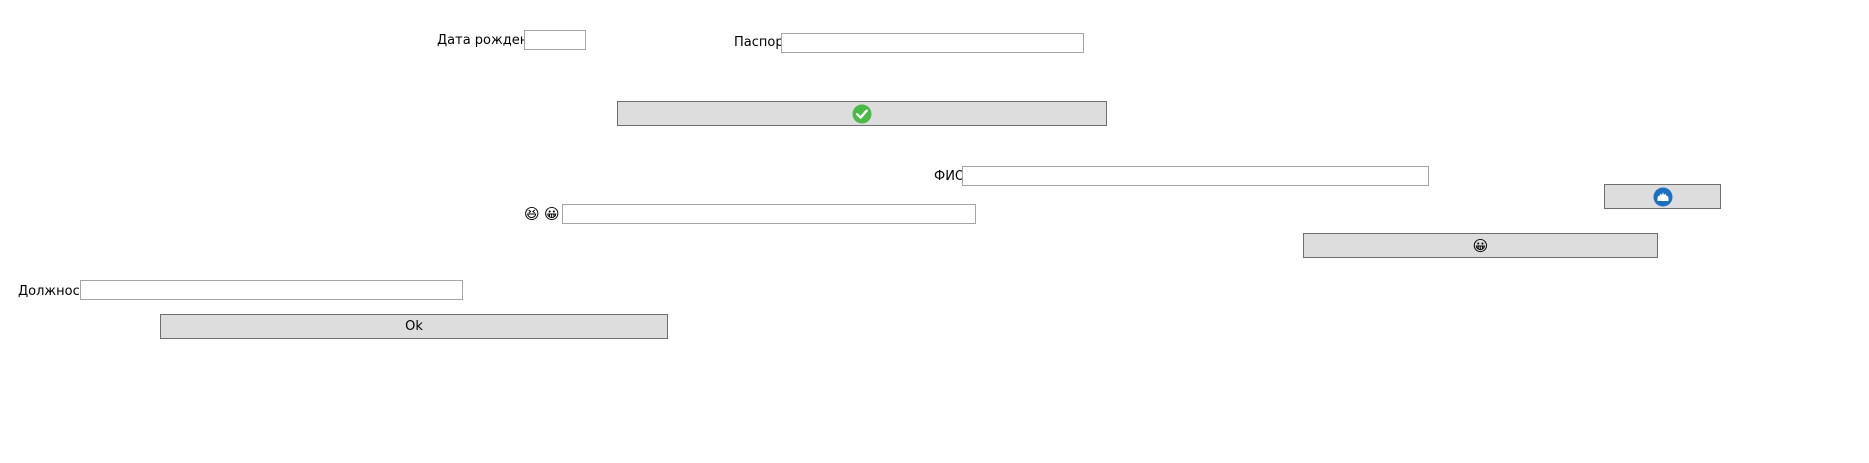 This screenshot has width=1869, height=463. What do you see at coordinates (532, 214) in the screenshot?
I see `grinning-squinting-face-icon: 😆` at bounding box center [532, 214].